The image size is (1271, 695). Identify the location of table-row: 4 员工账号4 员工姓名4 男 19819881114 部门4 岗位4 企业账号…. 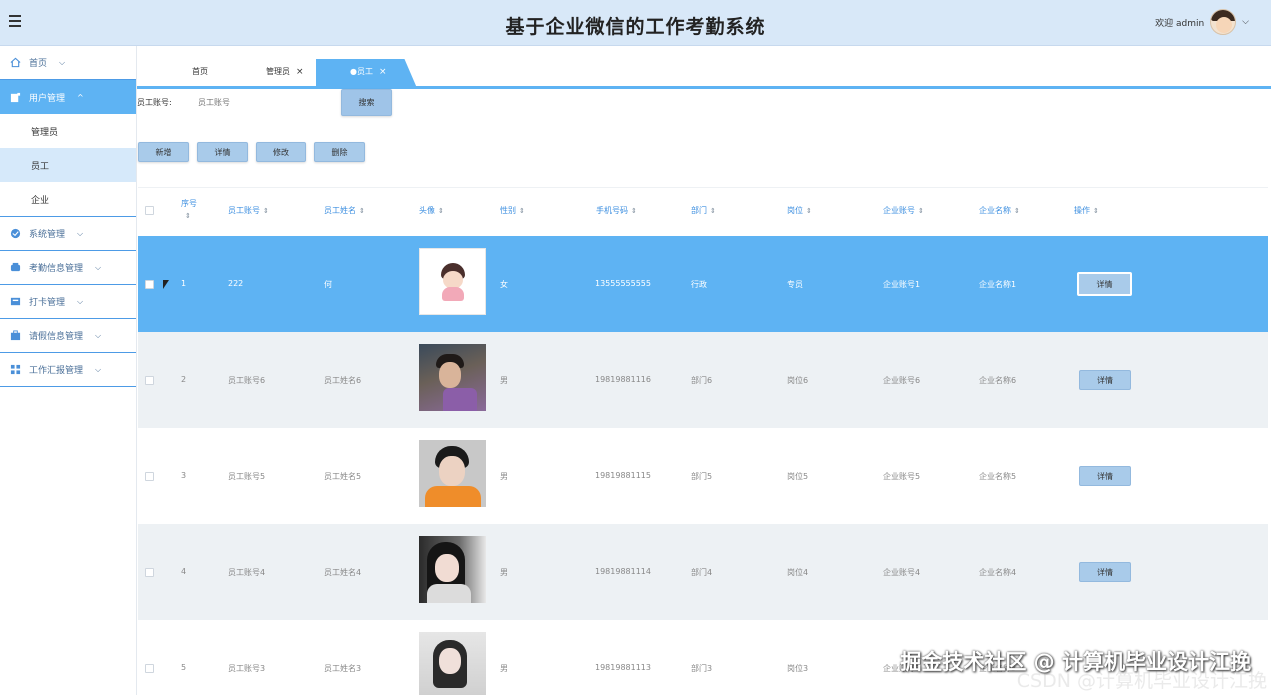
(703, 572).